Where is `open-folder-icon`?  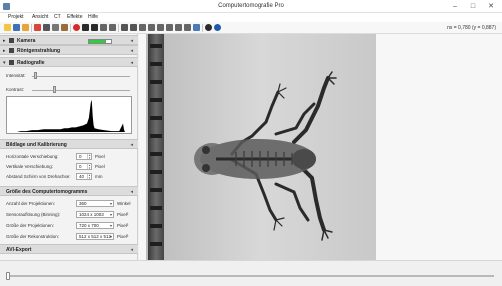 open-folder-icon is located at coordinates (25, 27).